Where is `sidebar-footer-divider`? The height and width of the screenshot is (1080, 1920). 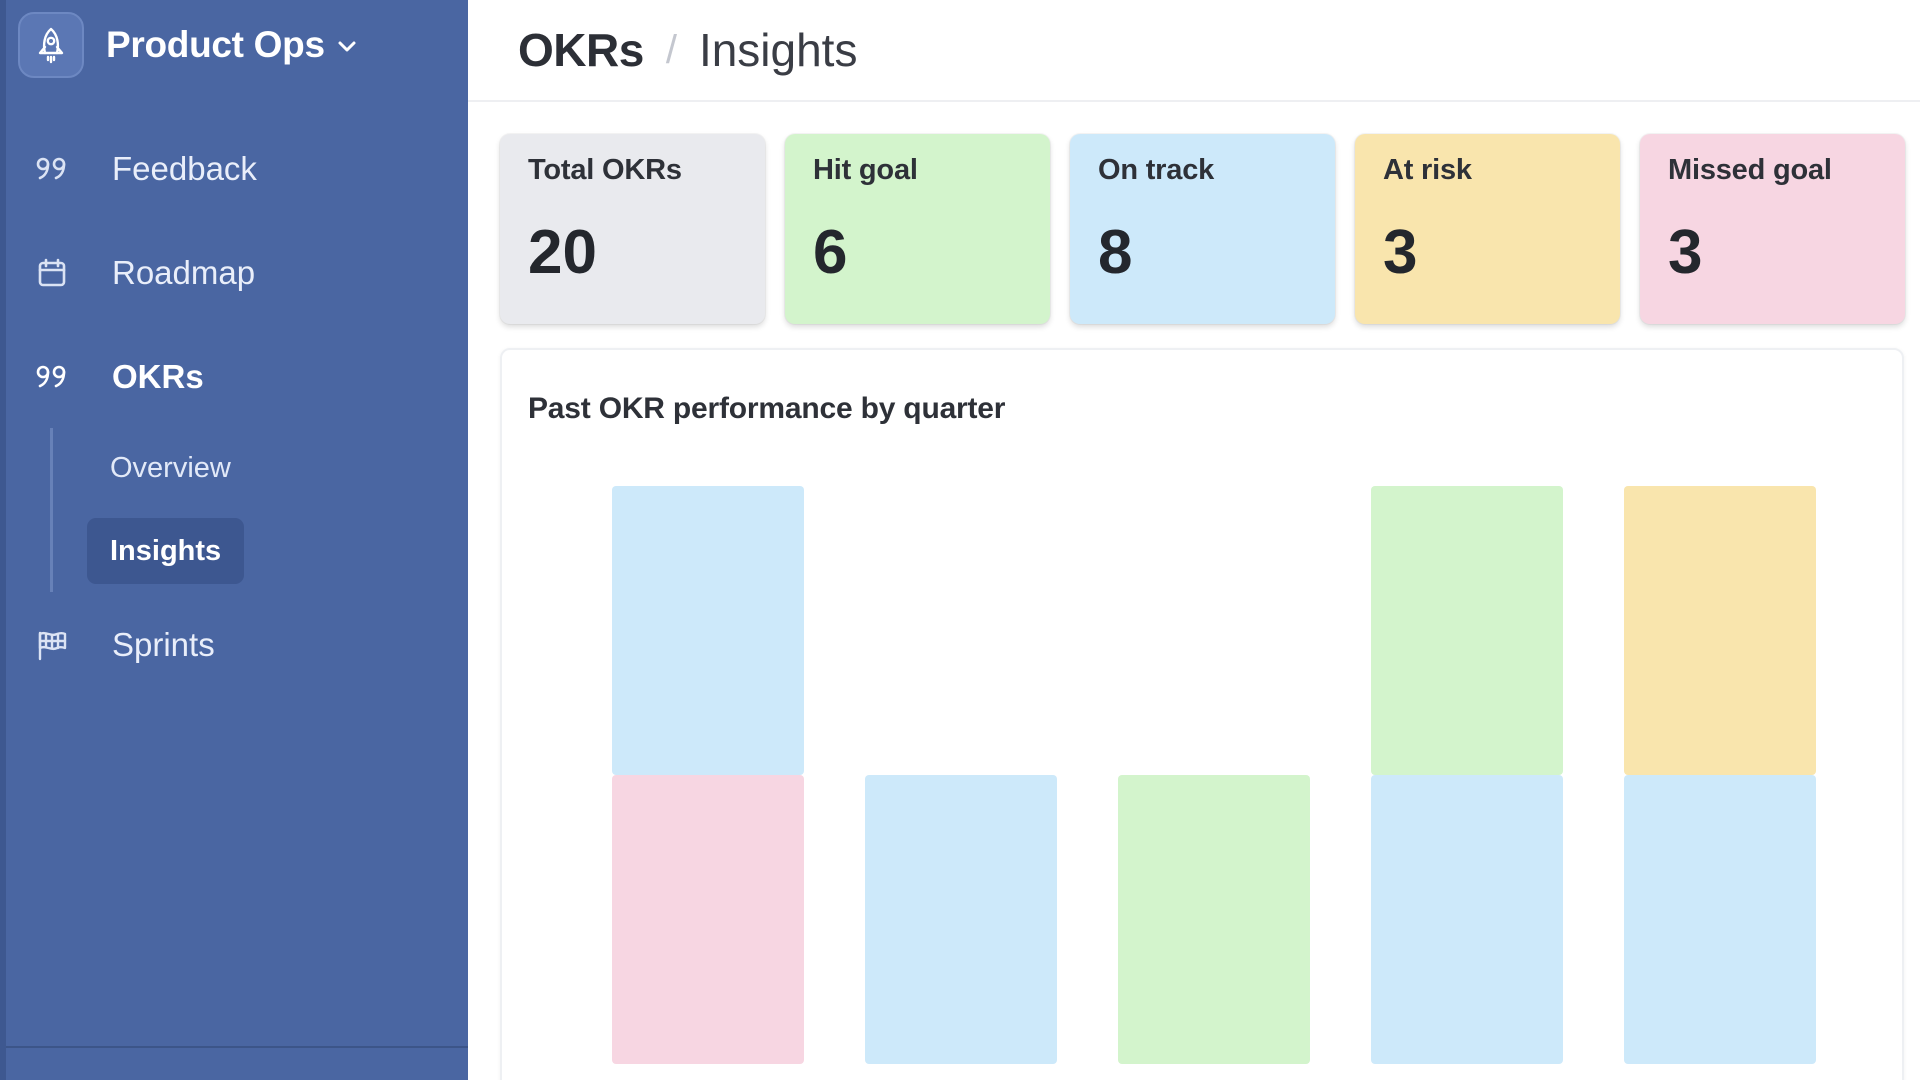
sidebar-footer-divider is located at coordinates (237, 1047).